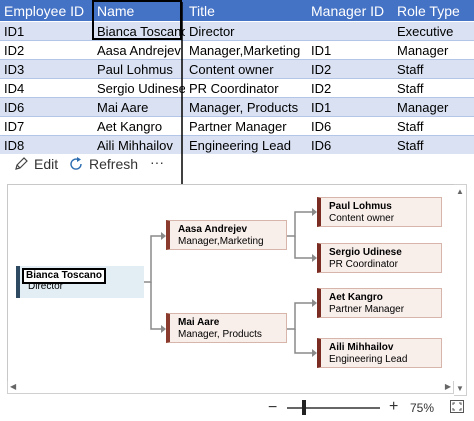 This screenshot has width=474, height=421. Describe the element at coordinates (46, 126) in the screenshot. I see `table-cell: ID7` at that location.